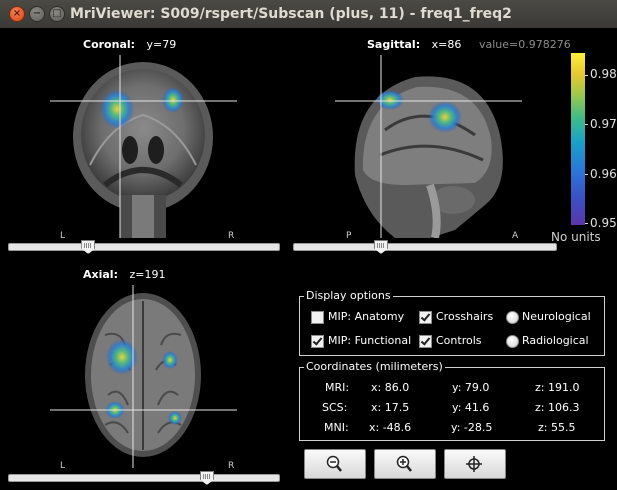 The image size is (617, 490). I want to click on controls-label: Controls, so click(459, 340).